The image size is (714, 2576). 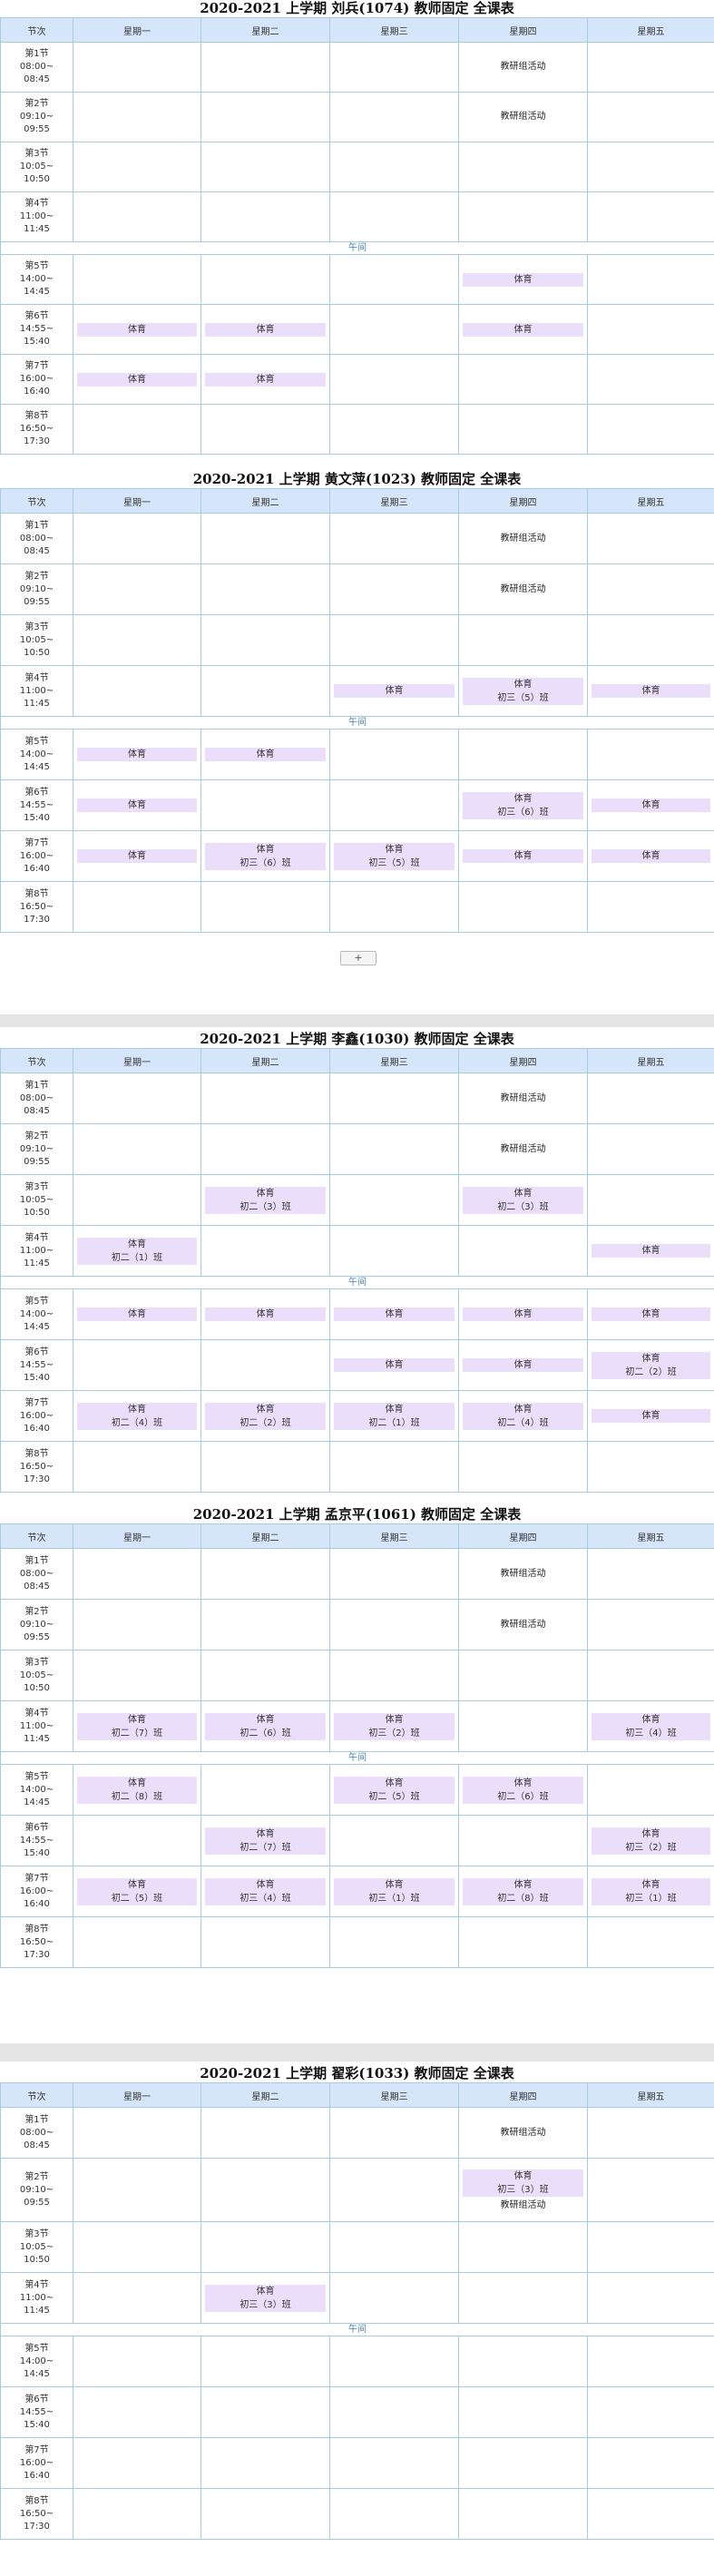 What do you see at coordinates (265, 2298) in the screenshot?
I see `schedule-cell: 体育 初三（3）班` at bounding box center [265, 2298].